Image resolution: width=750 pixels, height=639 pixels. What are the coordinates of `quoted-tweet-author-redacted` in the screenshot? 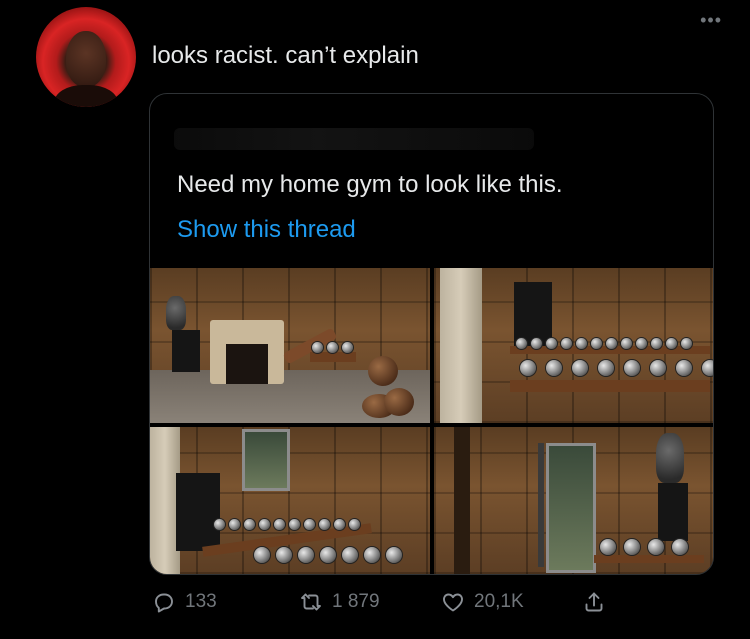 It's located at (354, 139).